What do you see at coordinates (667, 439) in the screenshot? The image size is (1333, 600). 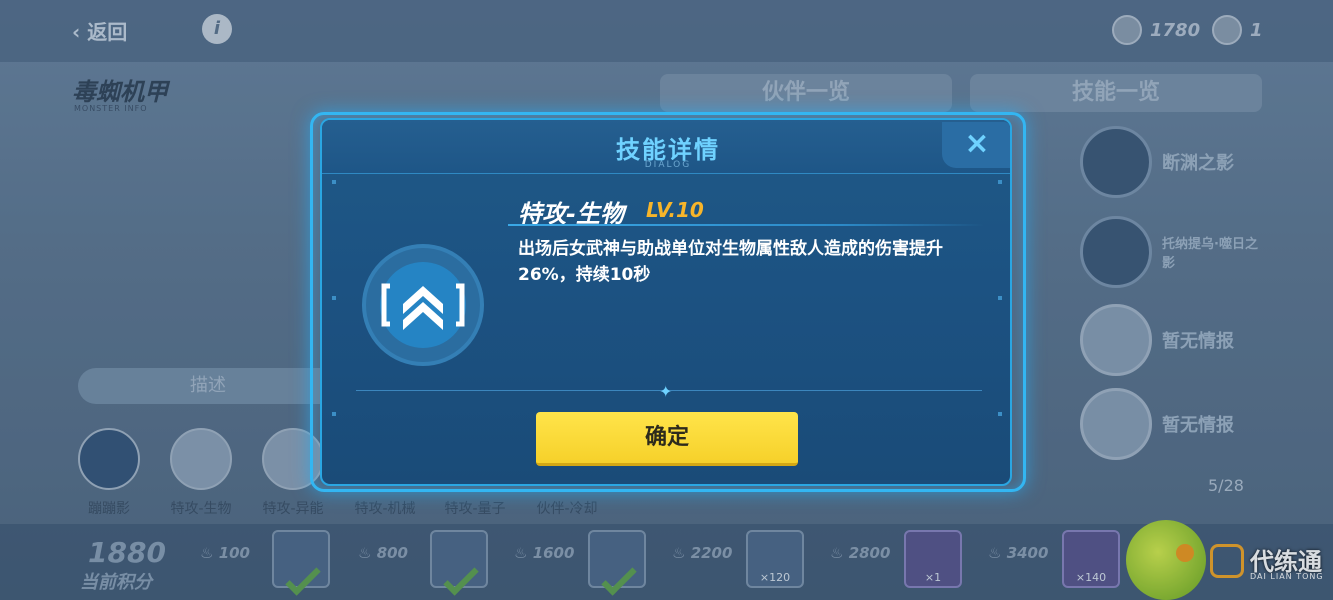 I see `confirm-button: 确定` at bounding box center [667, 439].